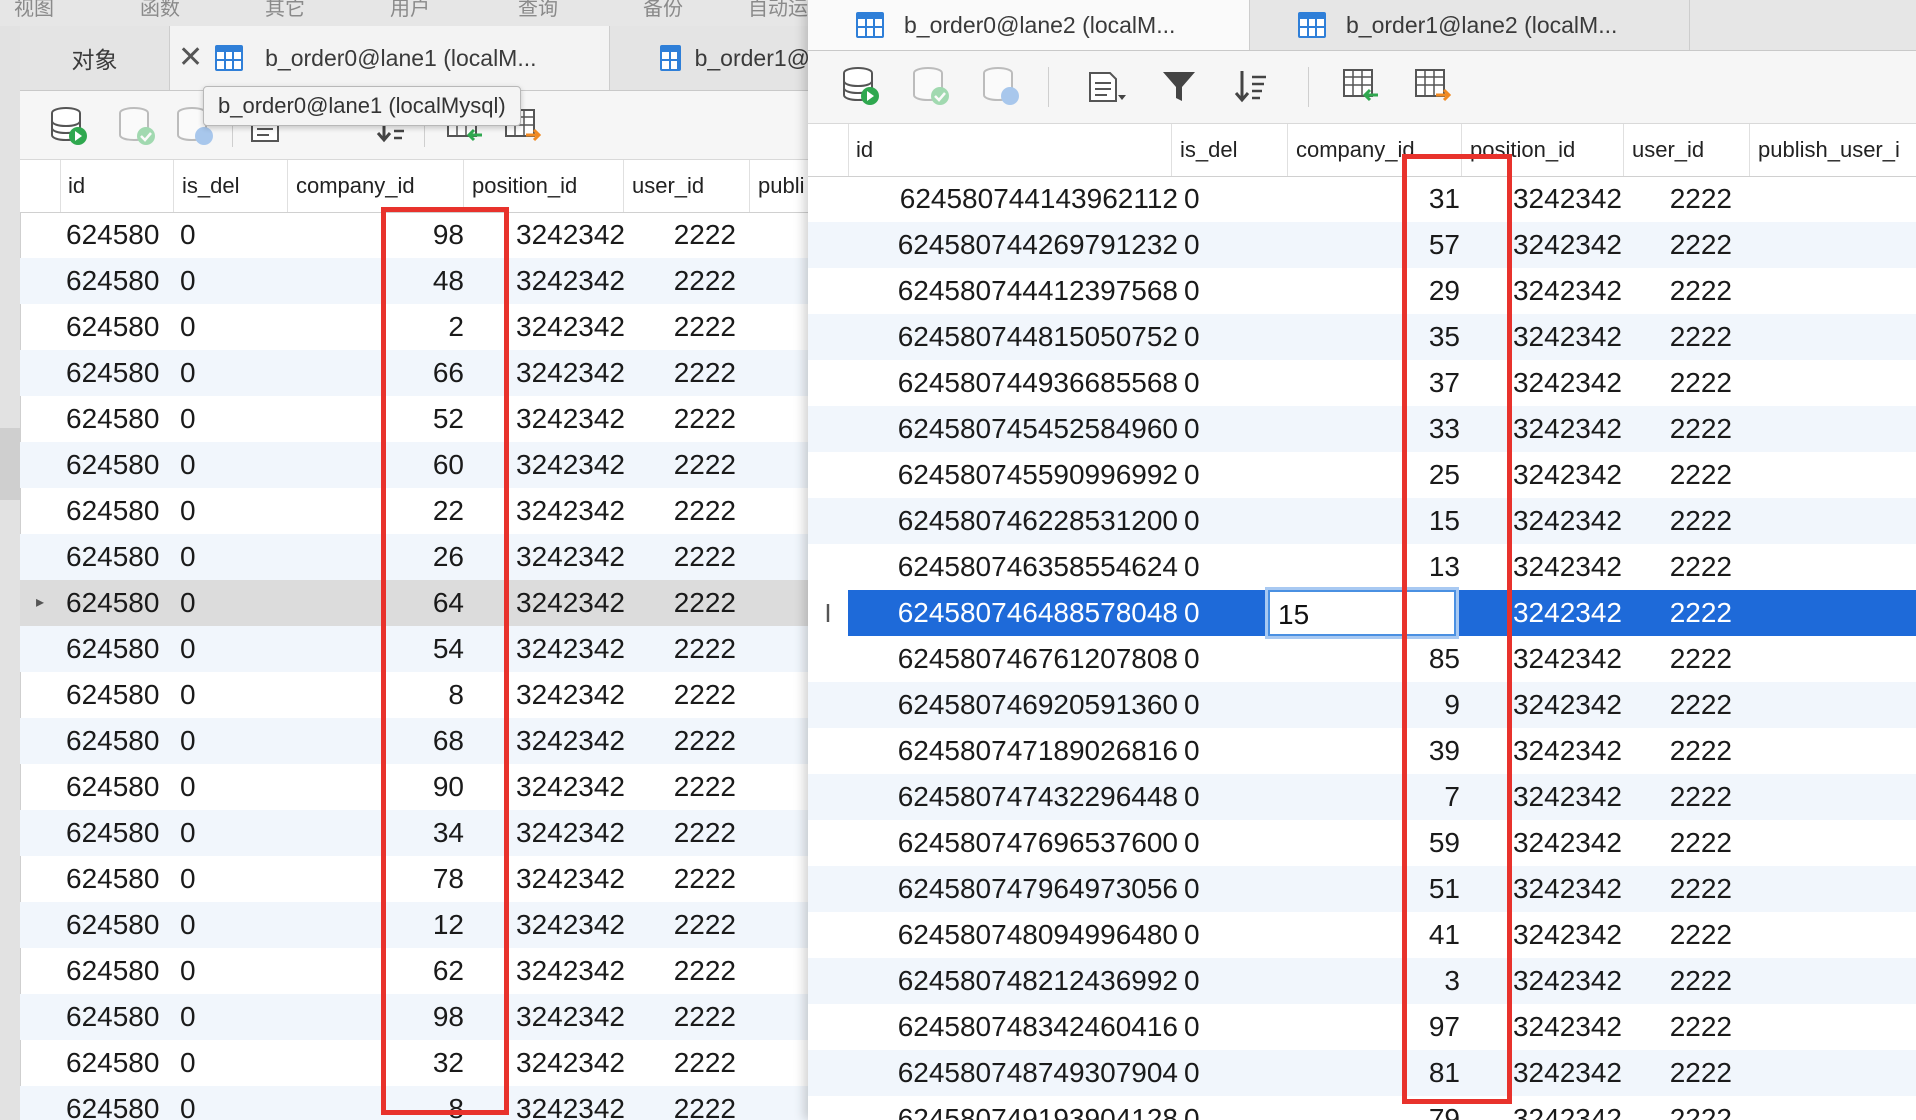 The width and height of the screenshot is (1916, 1120). Describe the element at coordinates (34, 10) in the screenshot. I see `menu-item-view: 视图` at that location.